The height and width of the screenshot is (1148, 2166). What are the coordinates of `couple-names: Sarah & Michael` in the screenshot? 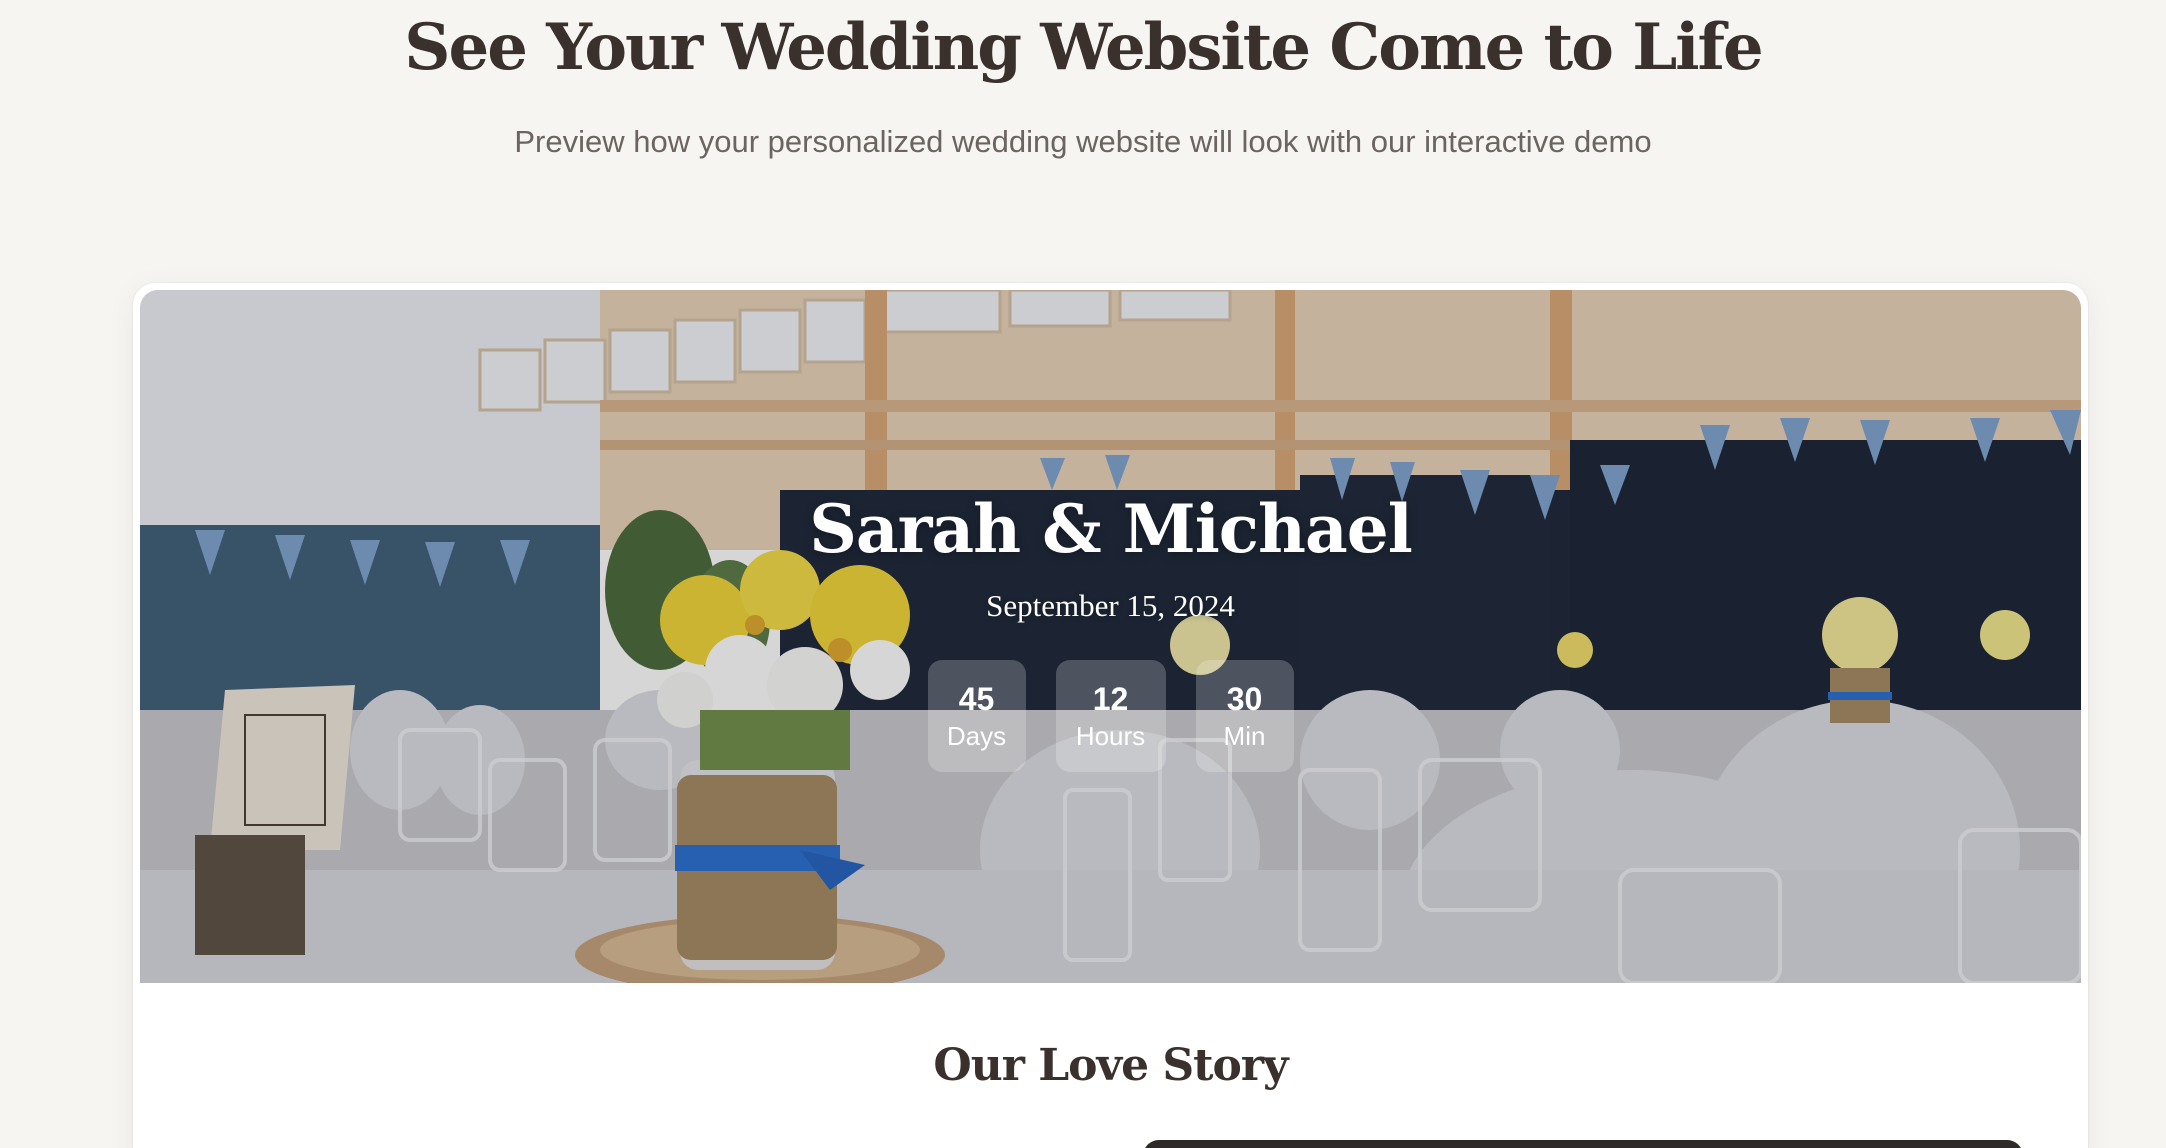 It's located at (1111, 529).